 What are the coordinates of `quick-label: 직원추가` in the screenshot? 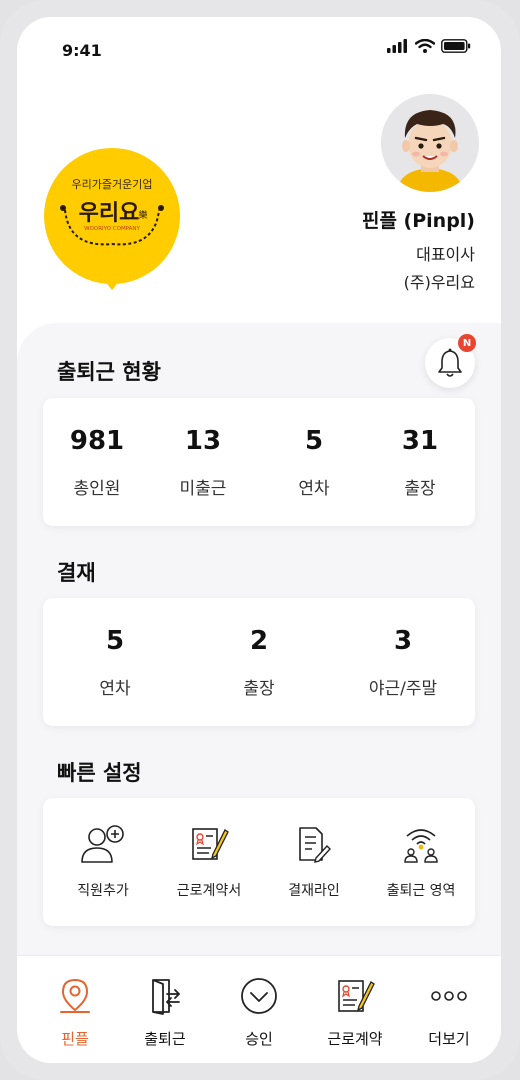 It's located at (103, 891).